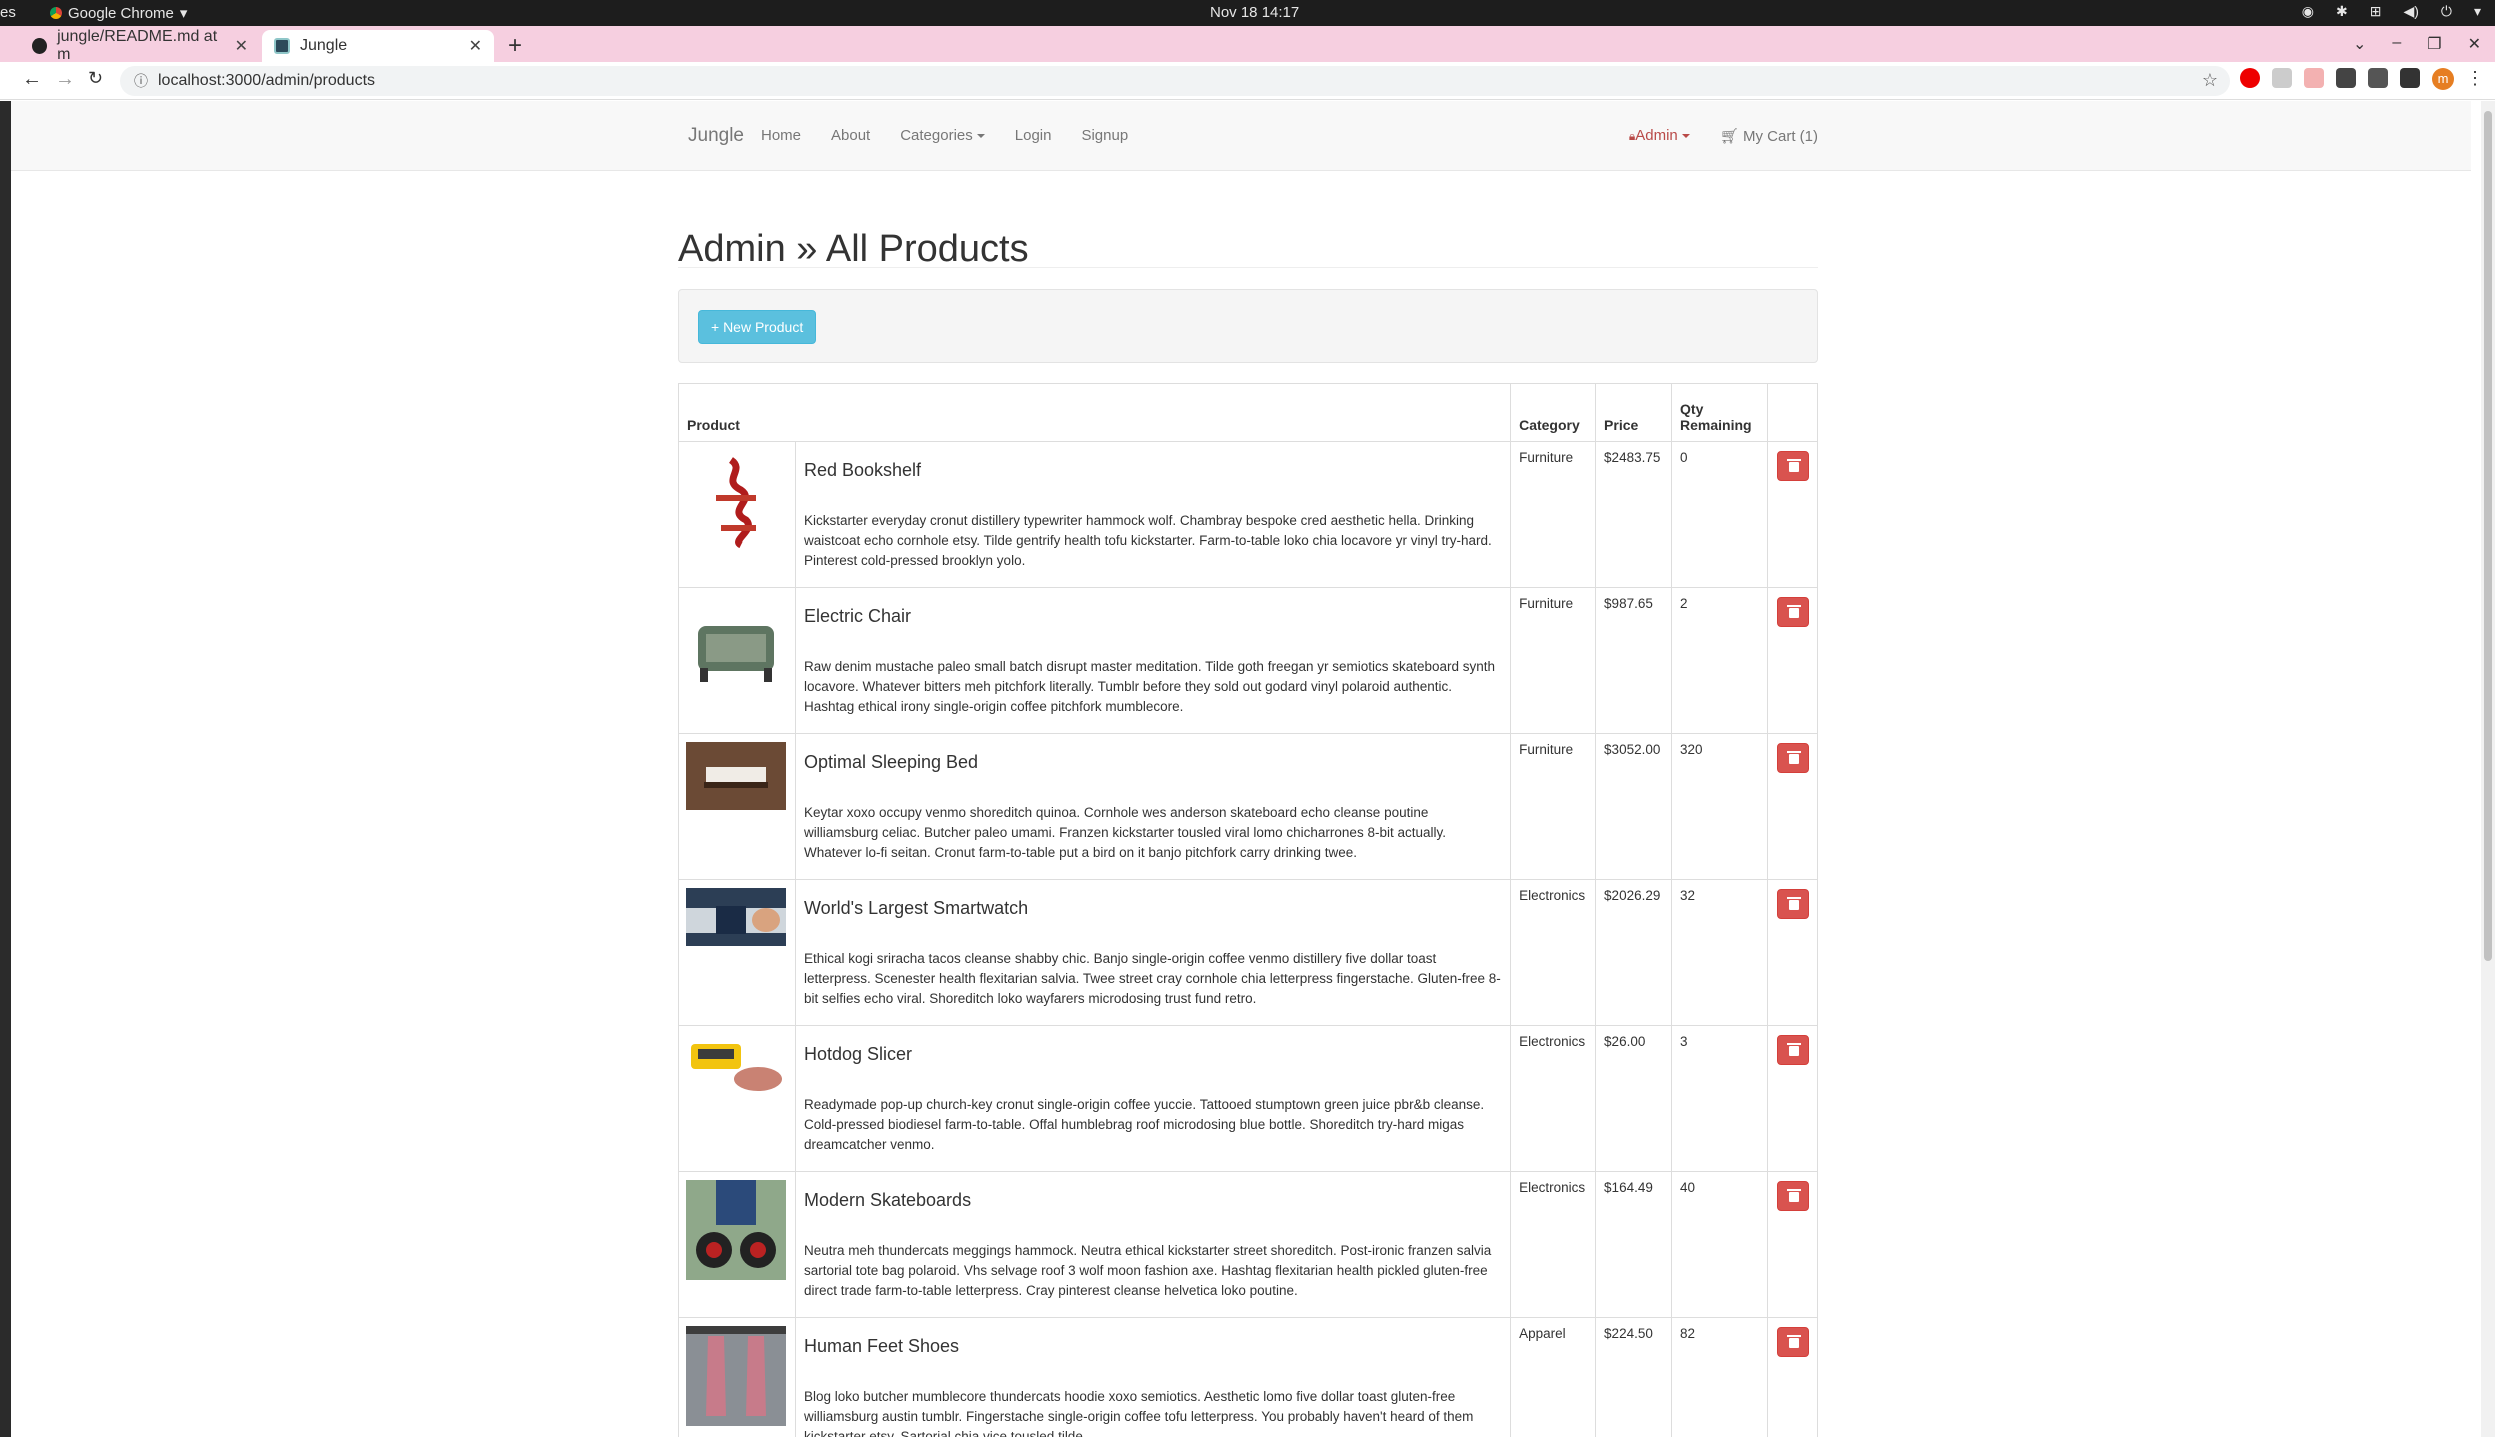 This screenshot has height=1437, width=2495. What do you see at coordinates (2443, 79) in the screenshot?
I see `profile-avatar: m` at bounding box center [2443, 79].